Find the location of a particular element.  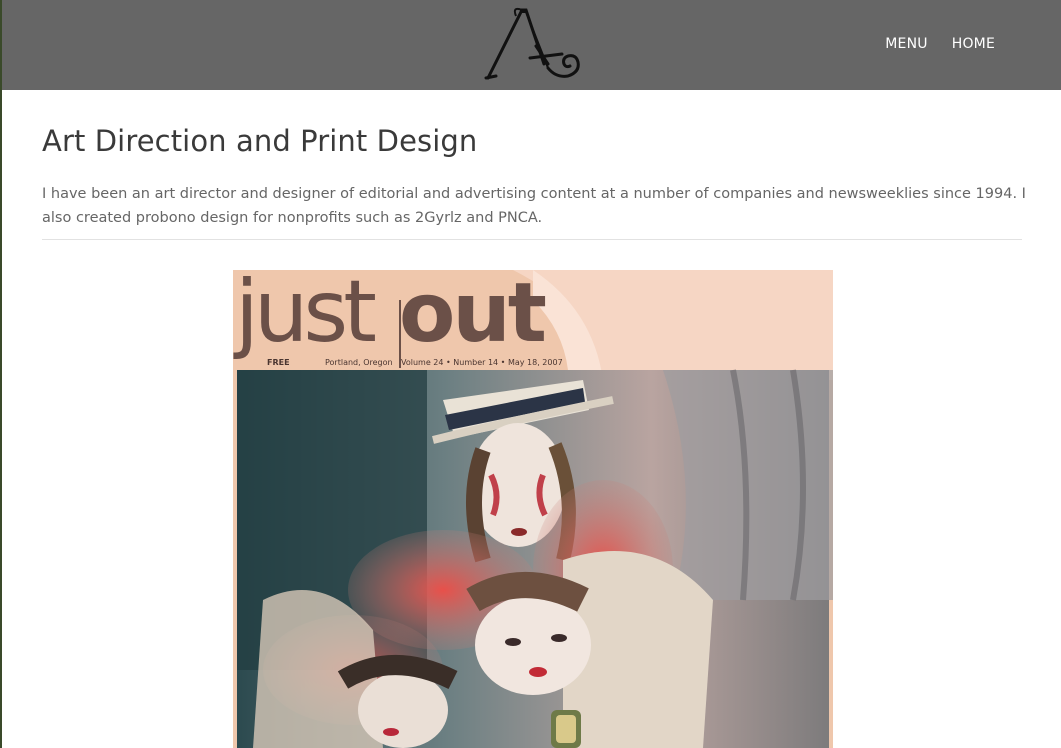

menu-link: MENU is located at coordinates (906, 44).